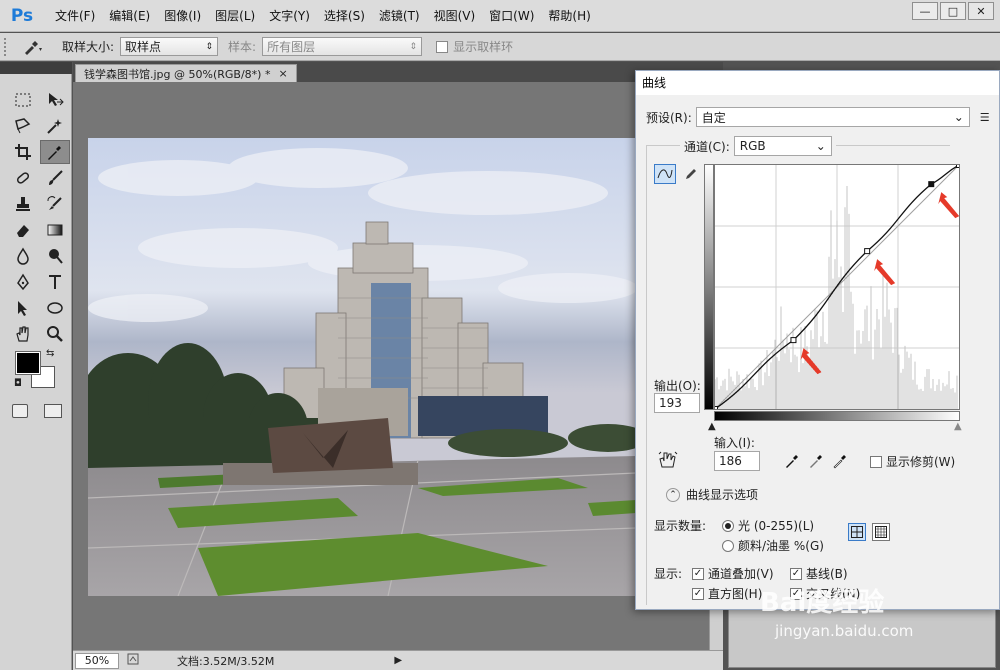 Image resolution: width=1000 pixels, height=670 pixels. I want to click on status-info-icon, so click(134, 660).